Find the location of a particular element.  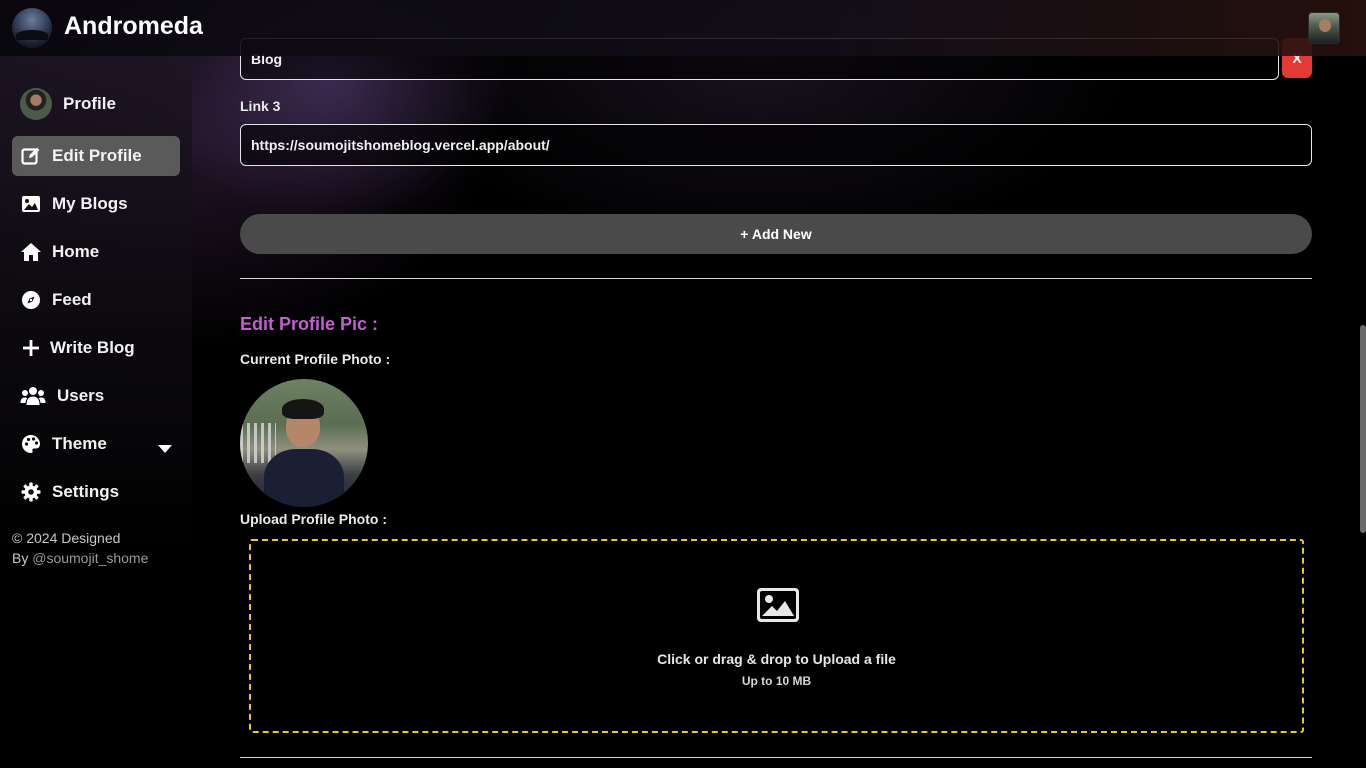

sidebar-item-home: Home is located at coordinates (96, 252).